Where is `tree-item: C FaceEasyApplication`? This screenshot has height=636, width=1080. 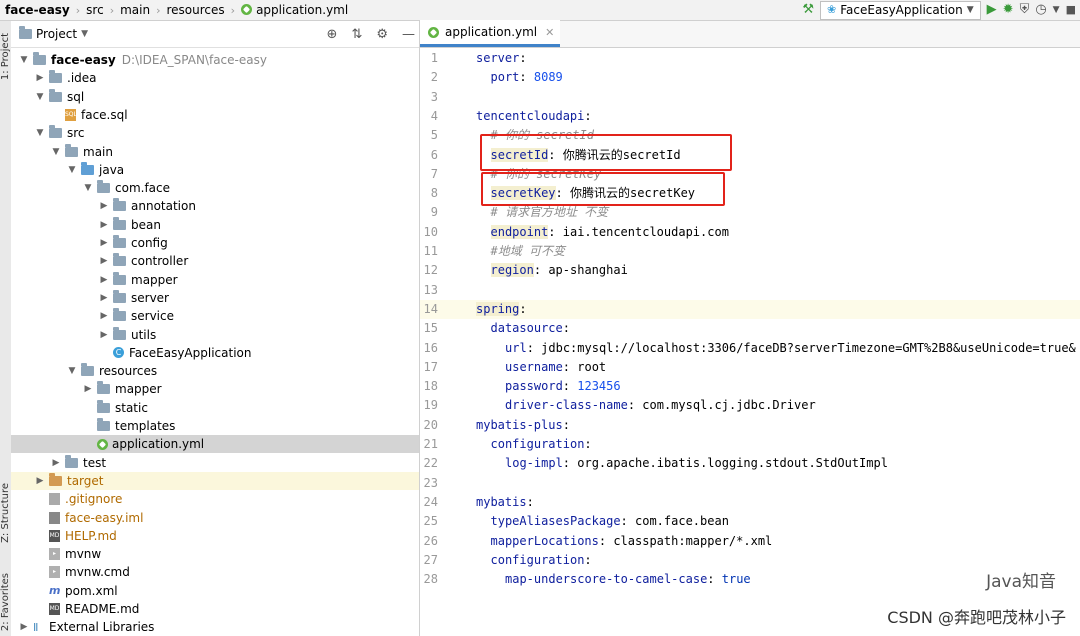 tree-item: C FaceEasyApplication is located at coordinates (215, 353).